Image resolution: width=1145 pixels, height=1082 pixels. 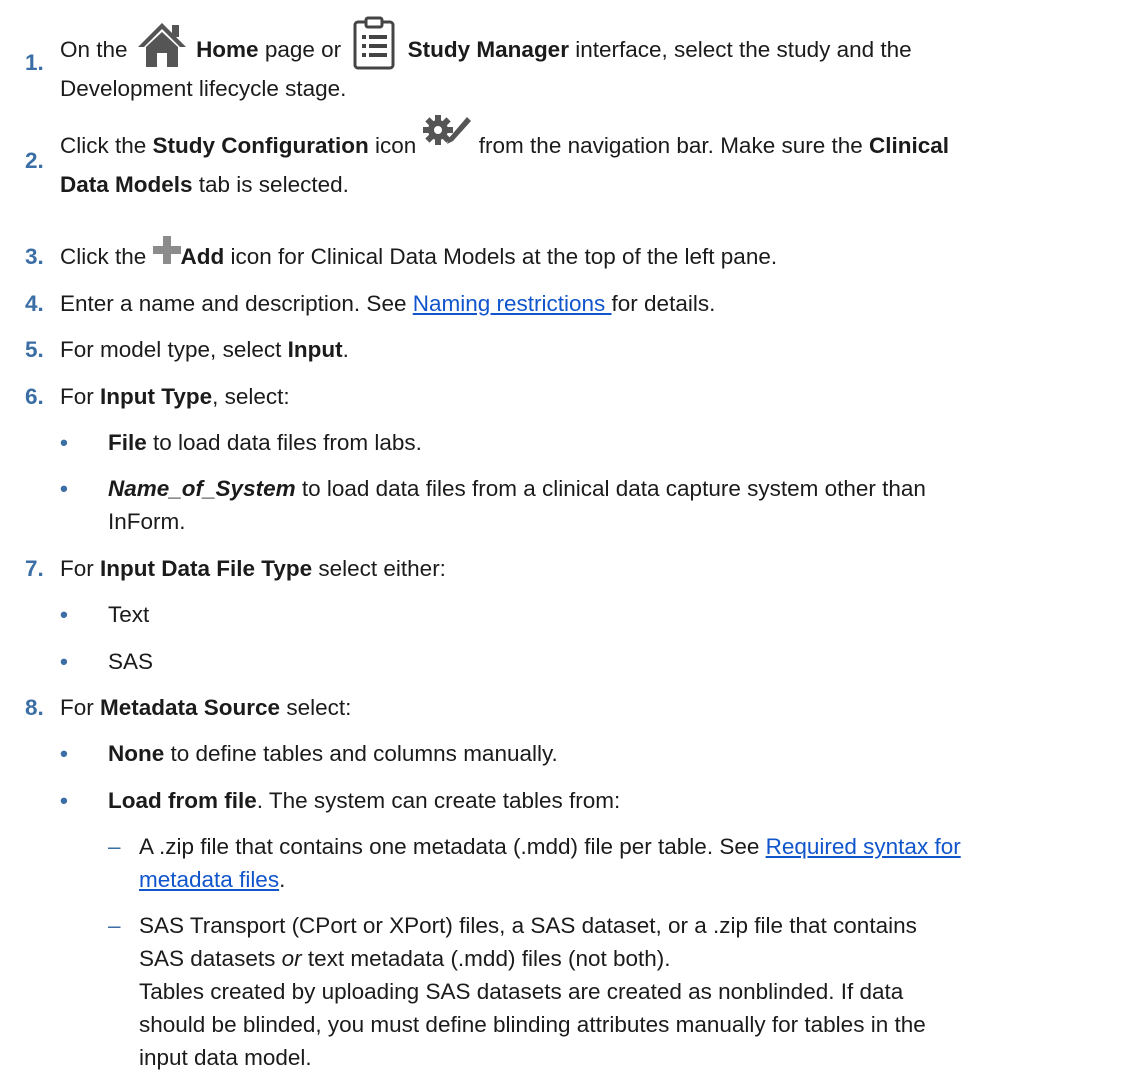 What do you see at coordinates (303, 49) in the screenshot?
I see `step-text: page or` at bounding box center [303, 49].